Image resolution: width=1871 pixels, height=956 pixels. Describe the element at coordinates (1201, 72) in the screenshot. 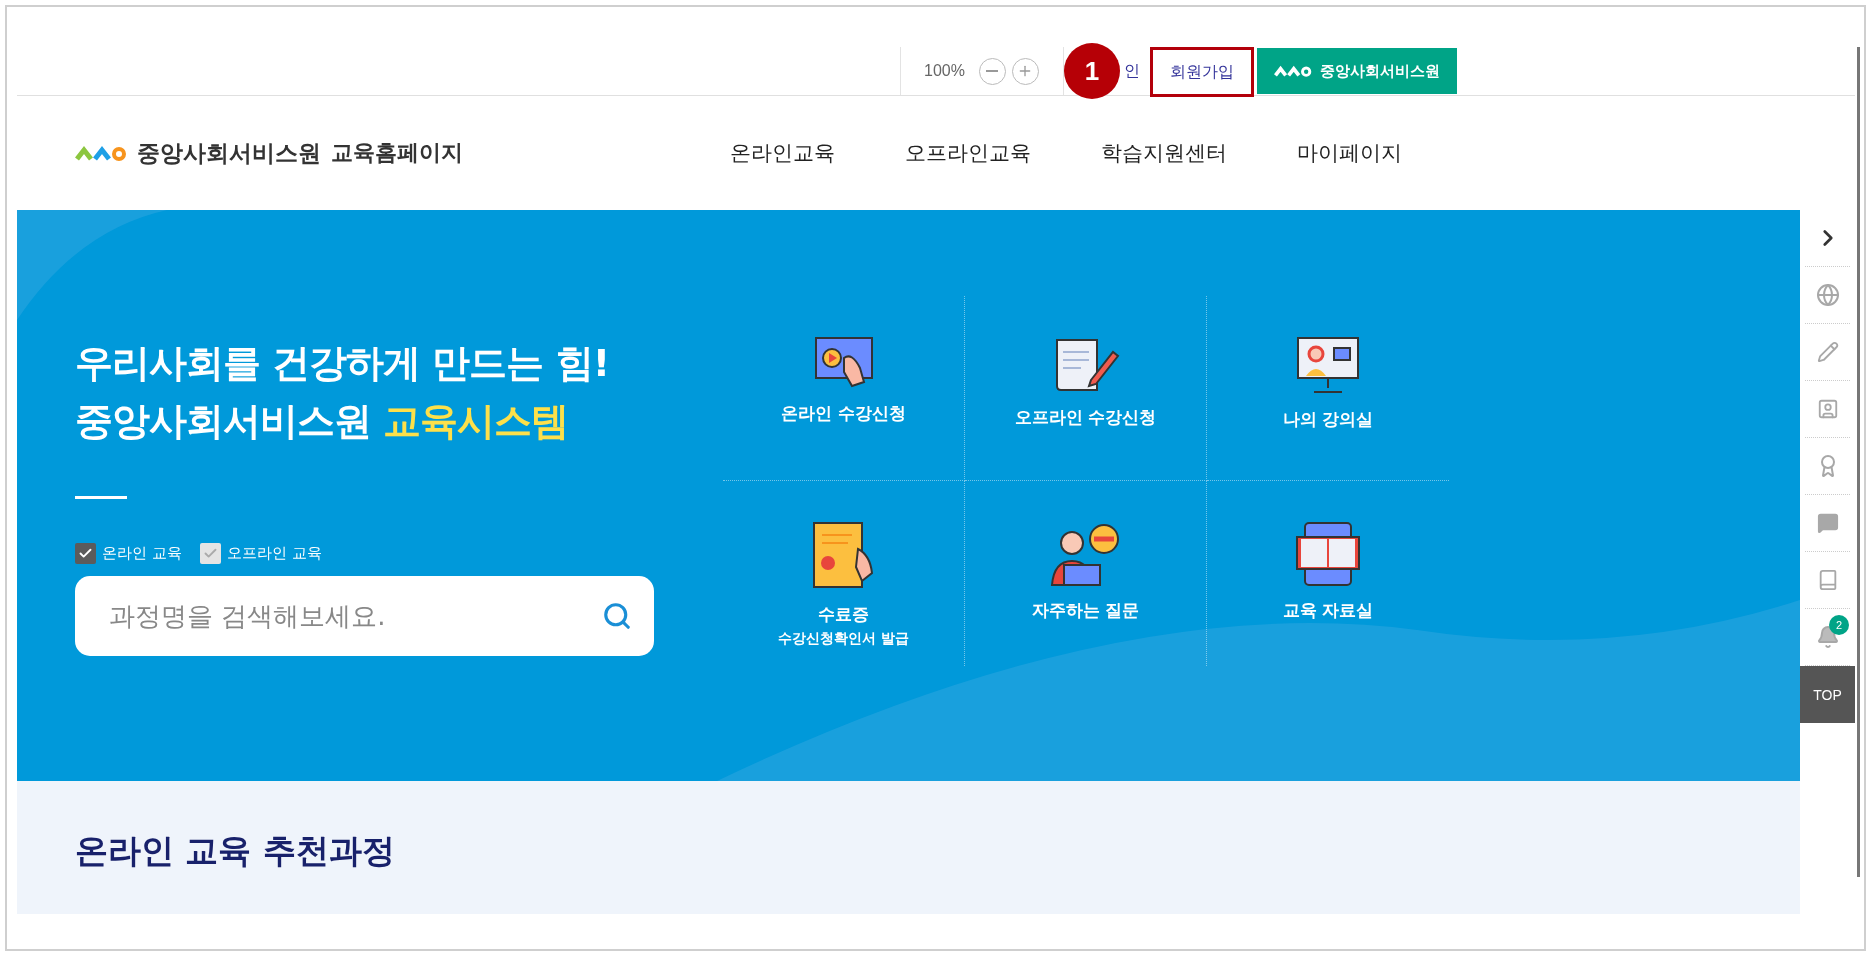

I see `signup-link: 회원가입` at that location.